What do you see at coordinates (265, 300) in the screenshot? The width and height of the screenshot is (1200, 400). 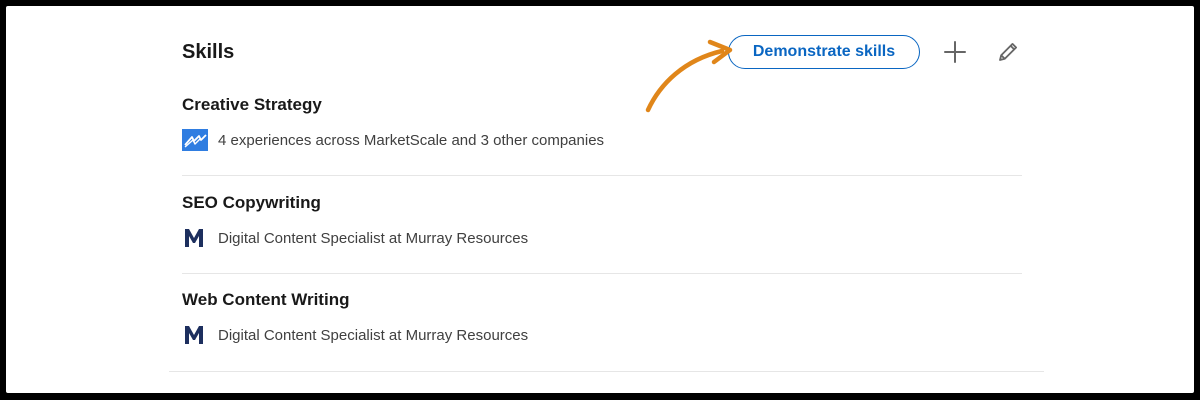 I see `skill-name: Web Content Writing` at bounding box center [265, 300].